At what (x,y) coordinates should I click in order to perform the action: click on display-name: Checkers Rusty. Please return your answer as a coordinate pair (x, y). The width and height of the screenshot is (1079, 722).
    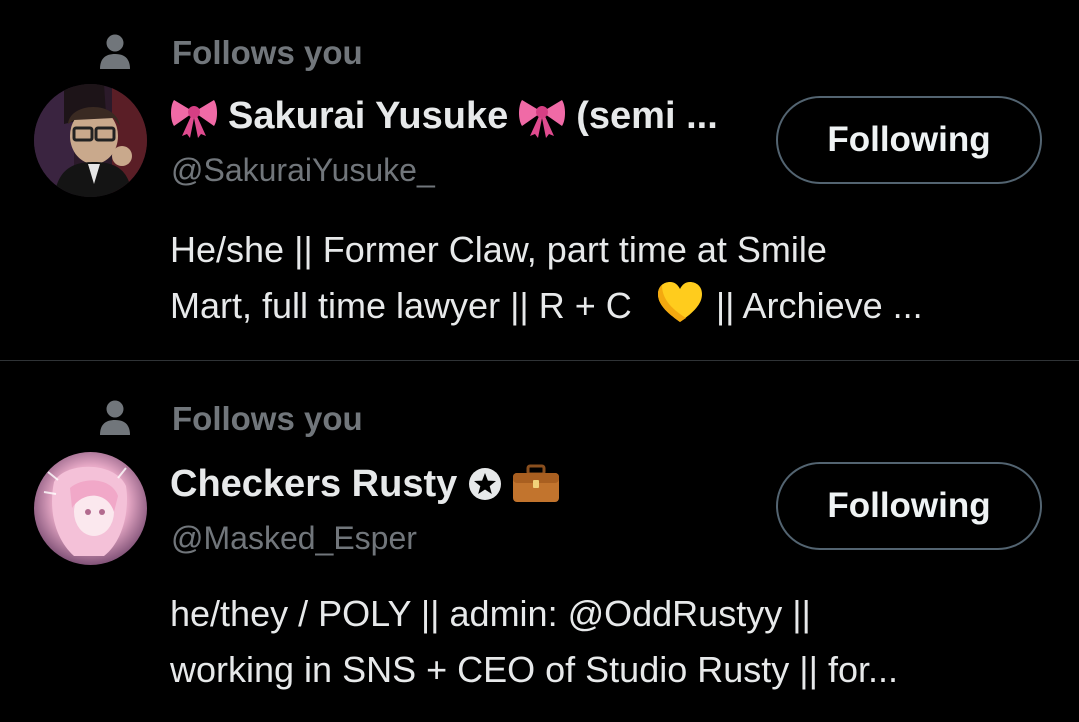
    Looking at the image, I should click on (314, 483).